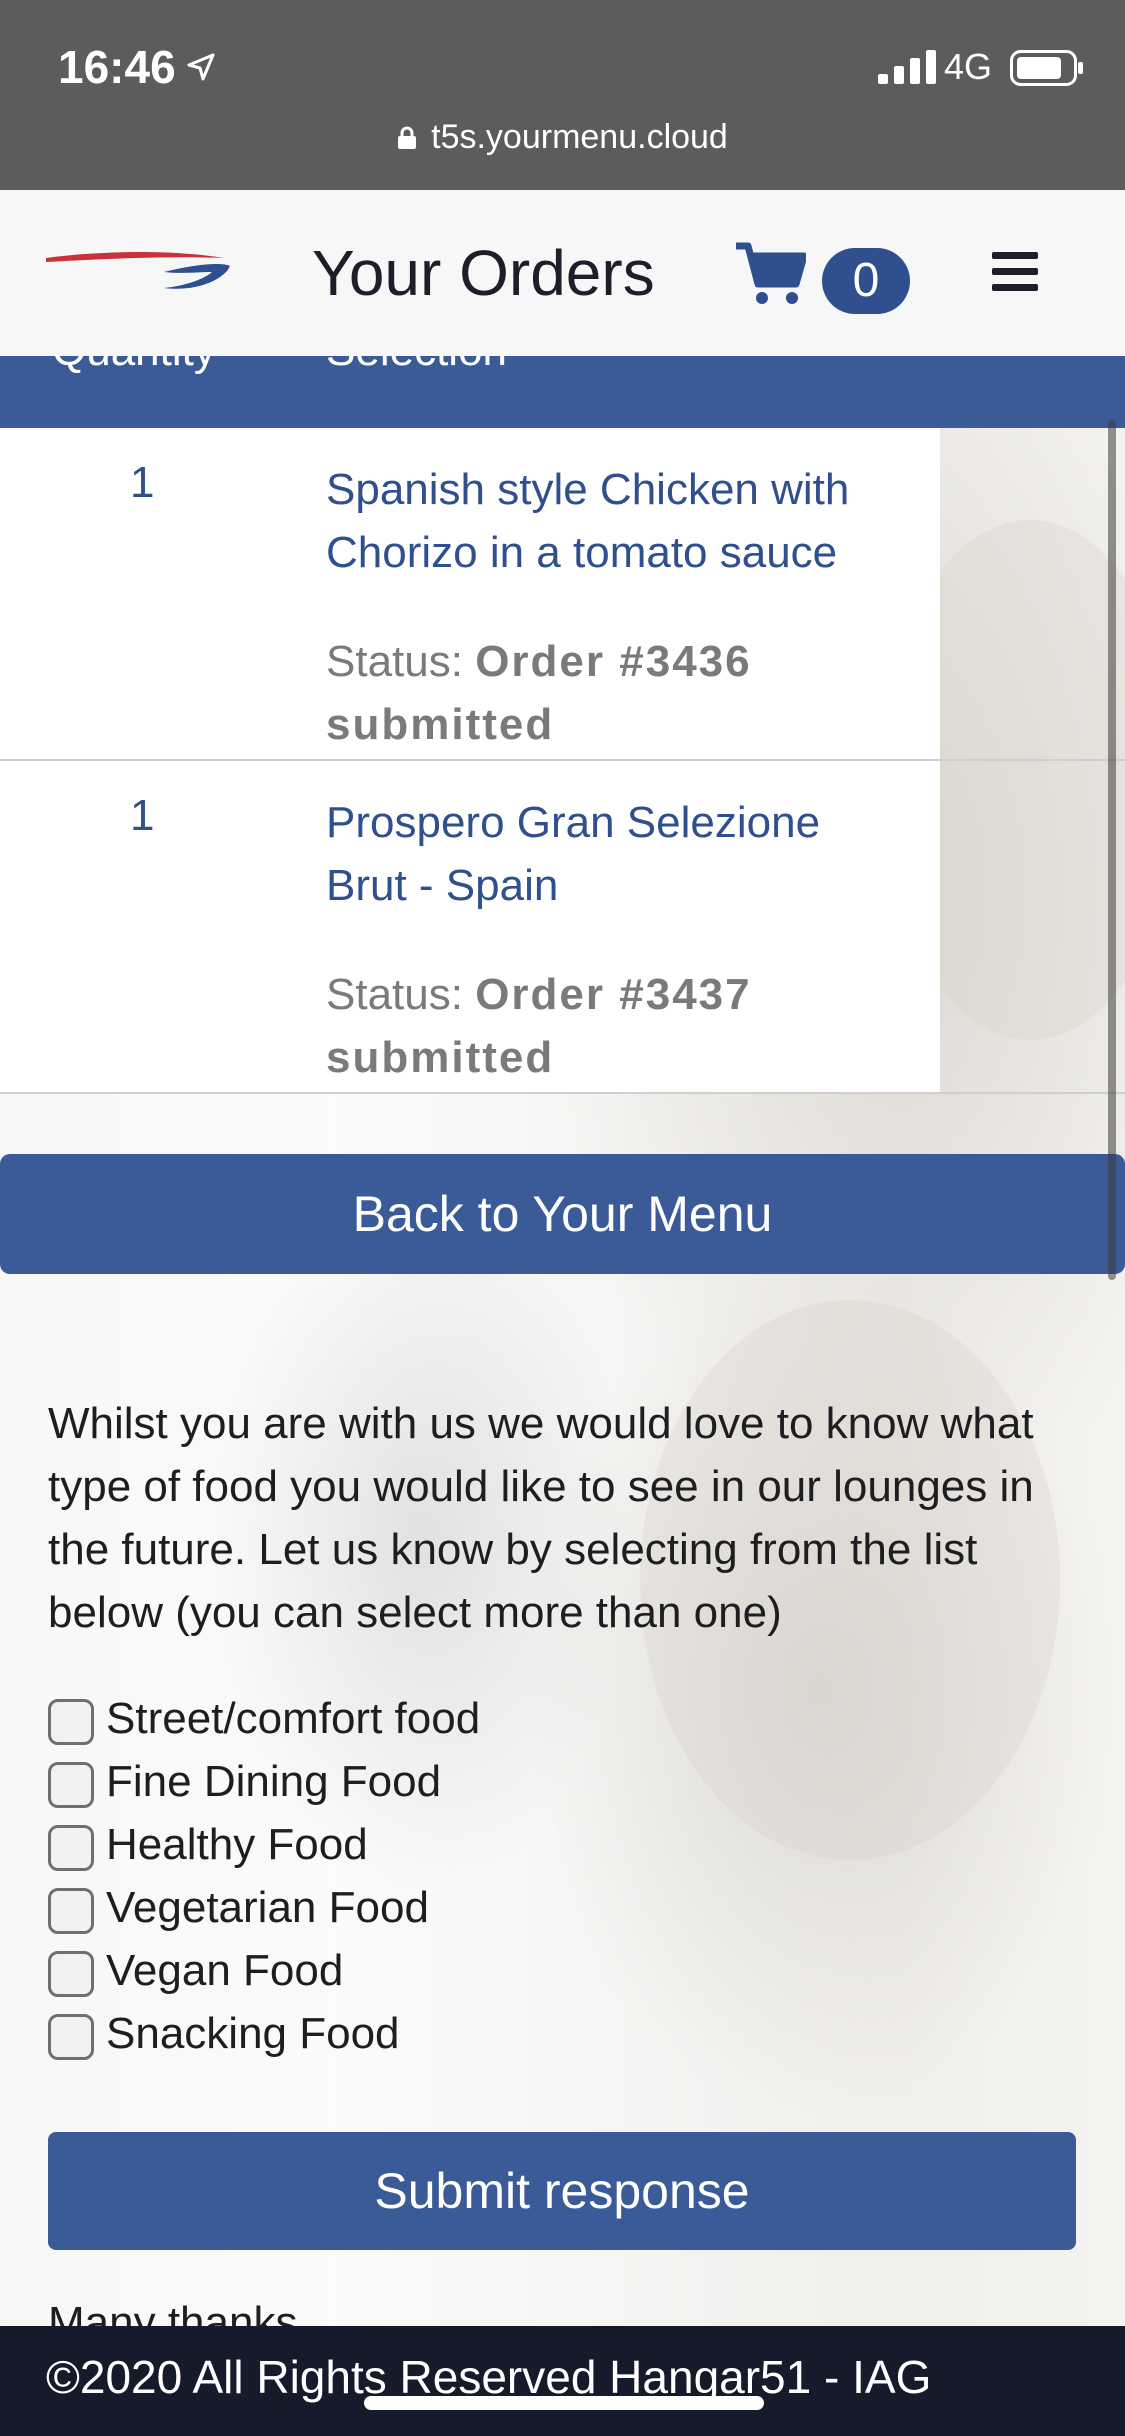 This screenshot has height=2436, width=1125. I want to click on app-header: Your Orders 0, so click(562, 273).